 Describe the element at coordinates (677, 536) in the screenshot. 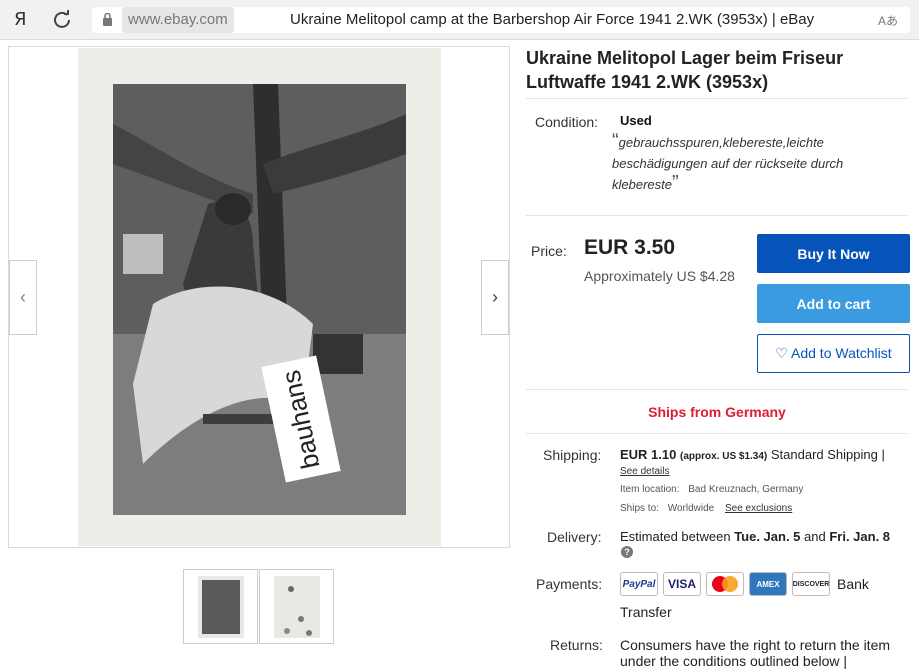

I see `delivery-prefix: Estimated between` at that location.